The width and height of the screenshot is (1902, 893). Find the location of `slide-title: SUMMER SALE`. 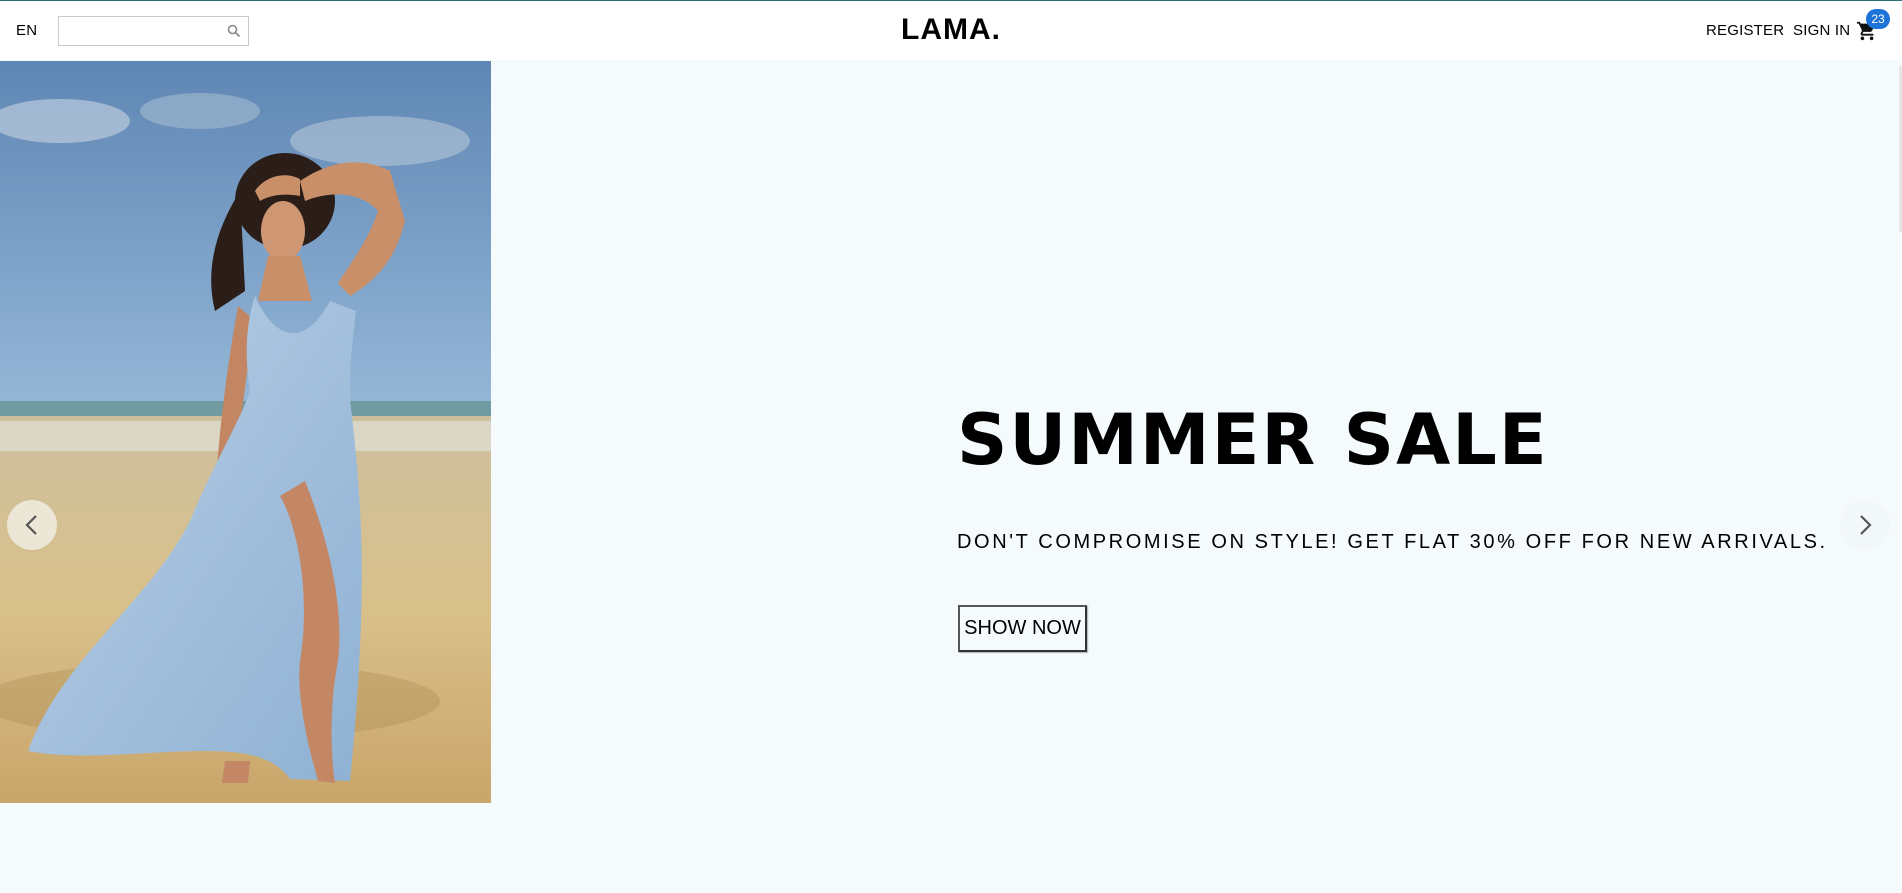

slide-title: SUMMER SALE is located at coordinates (1253, 440).